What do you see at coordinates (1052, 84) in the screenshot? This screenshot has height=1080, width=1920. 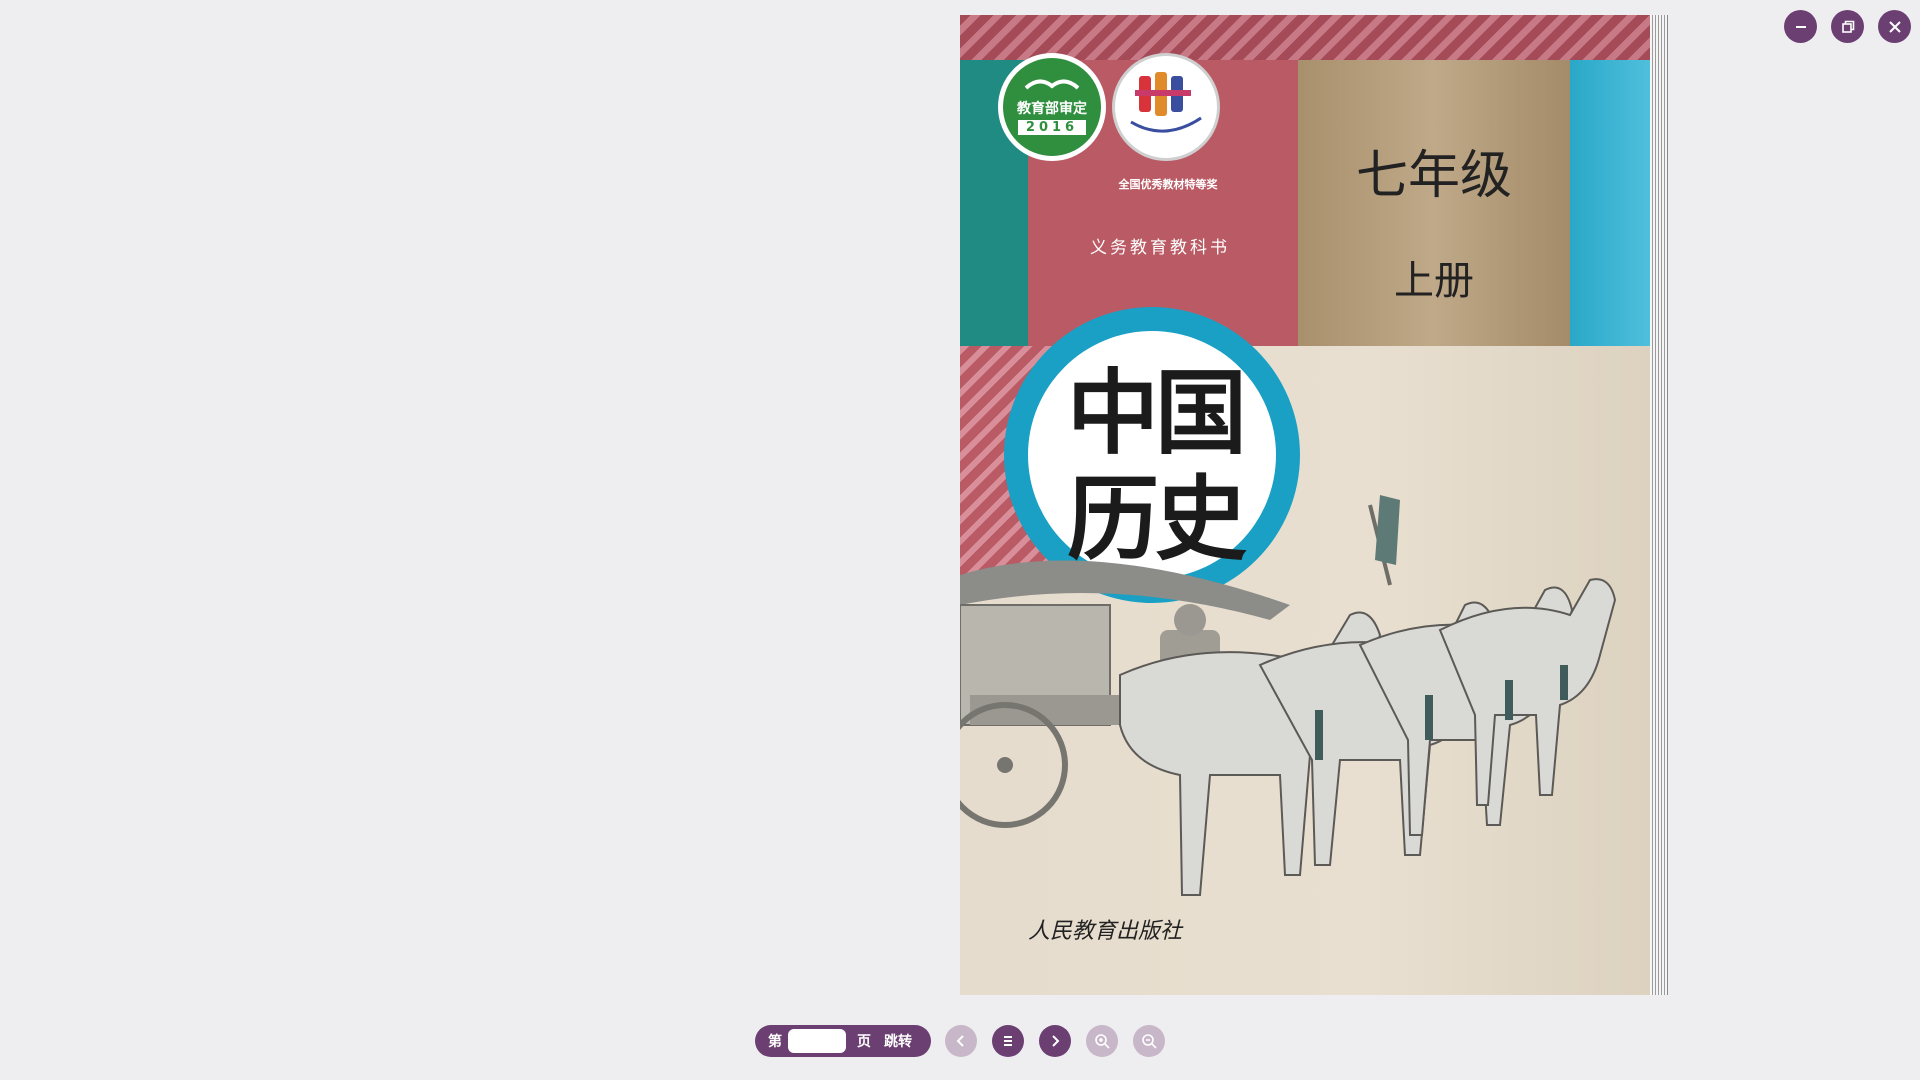 I see `book-icon` at bounding box center [1052, 84].